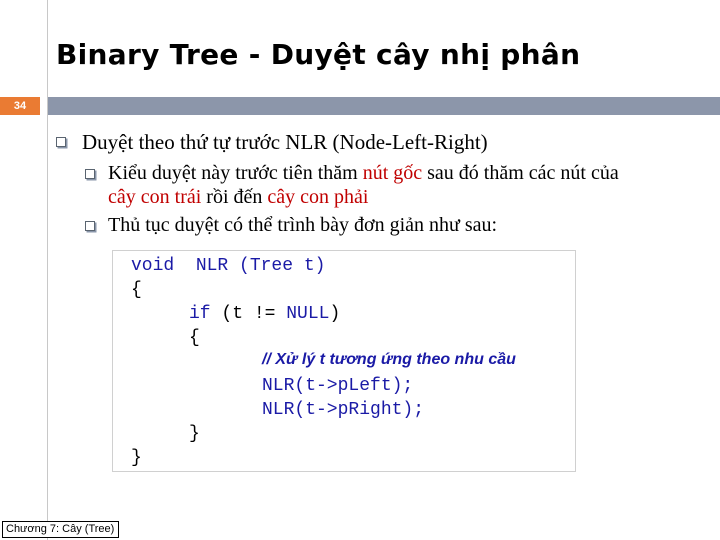 The height and width of the screenshot is (540, 720). I want to click on highlight-left-subtree: cây con trái, so click(155, 197).